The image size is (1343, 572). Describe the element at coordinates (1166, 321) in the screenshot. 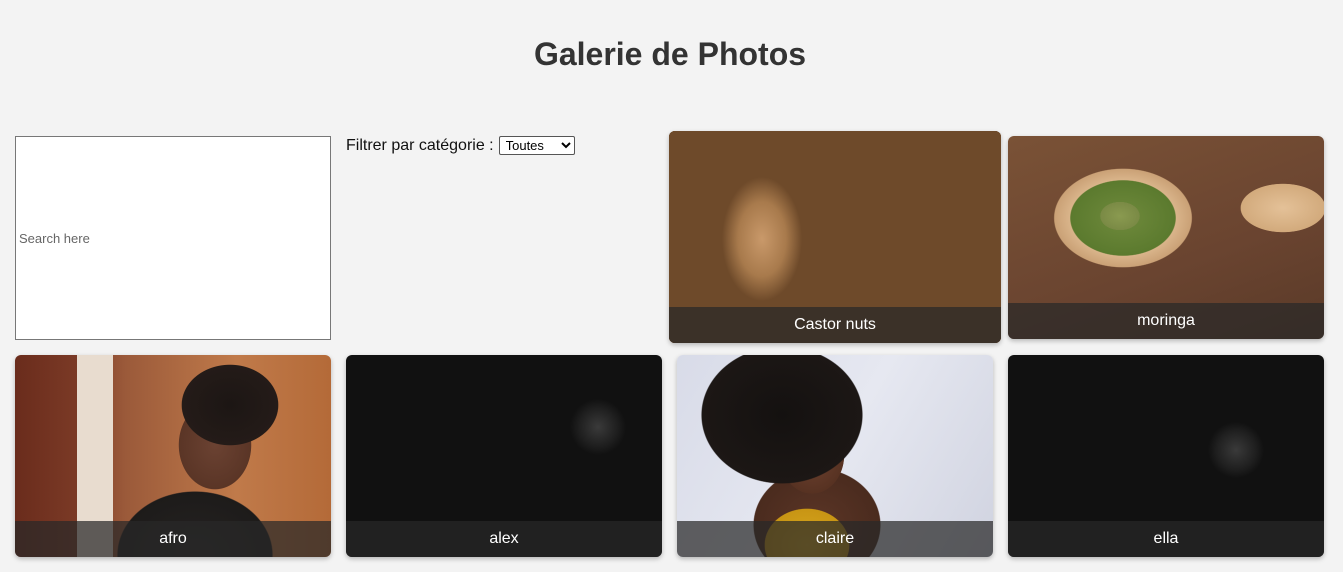

I see `gallery-caption: moringa` at that location.